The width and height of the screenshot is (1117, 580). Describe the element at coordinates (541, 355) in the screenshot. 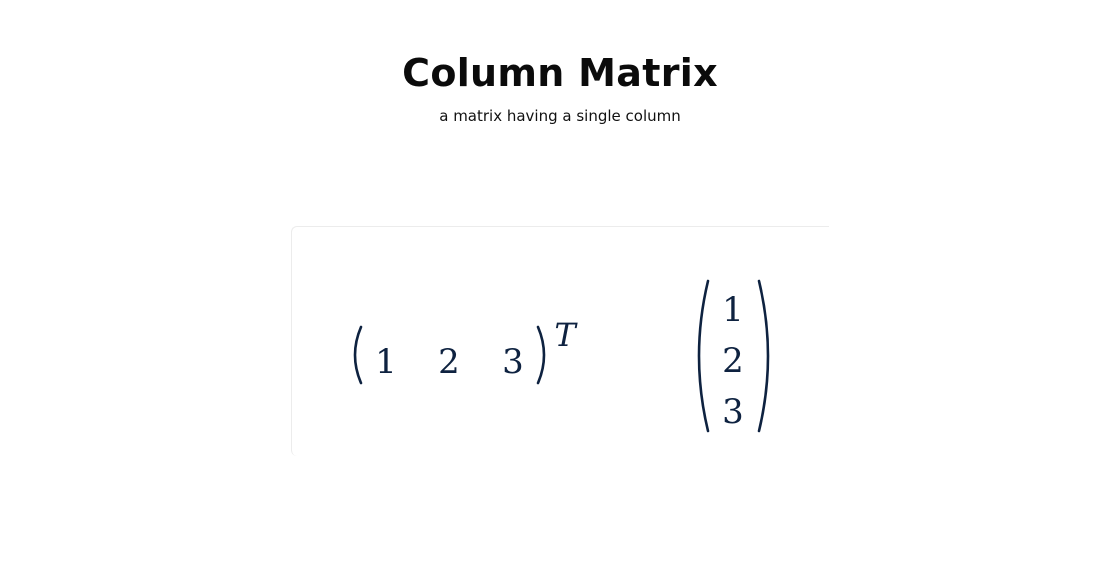

I see `row-right-paren` at that location.